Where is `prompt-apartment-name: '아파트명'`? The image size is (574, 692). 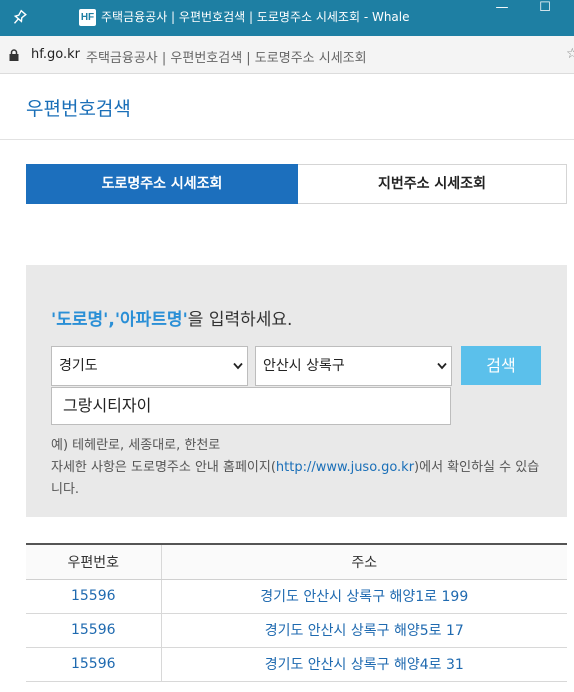
prompt-apartment-name: '아파트명' is located at coordinates (151, 320).